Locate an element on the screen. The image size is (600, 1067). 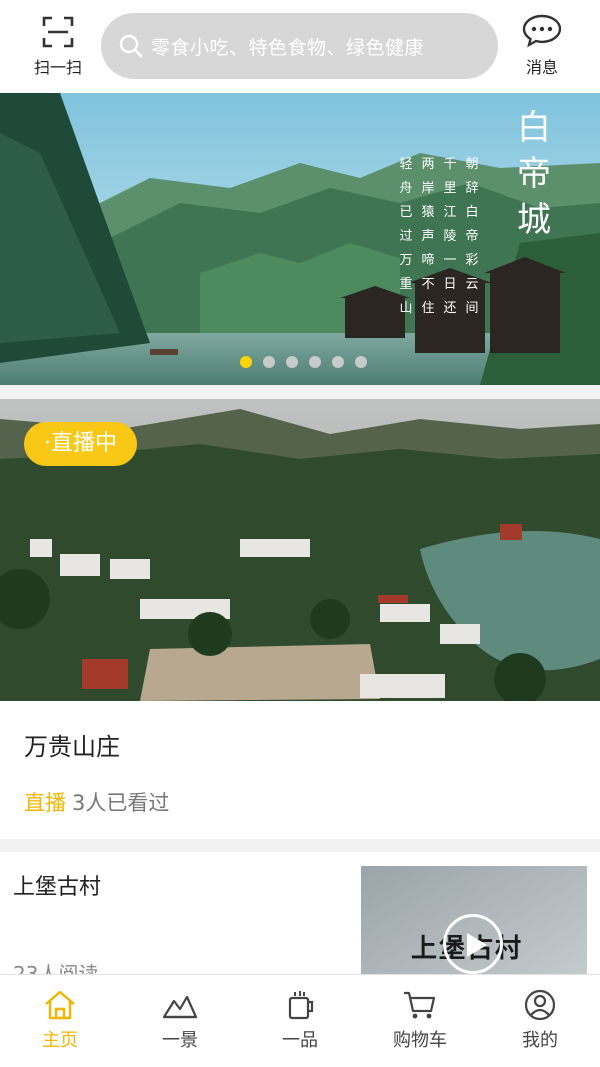
nav-label: 主页 is located at coordinates (60, 1040).